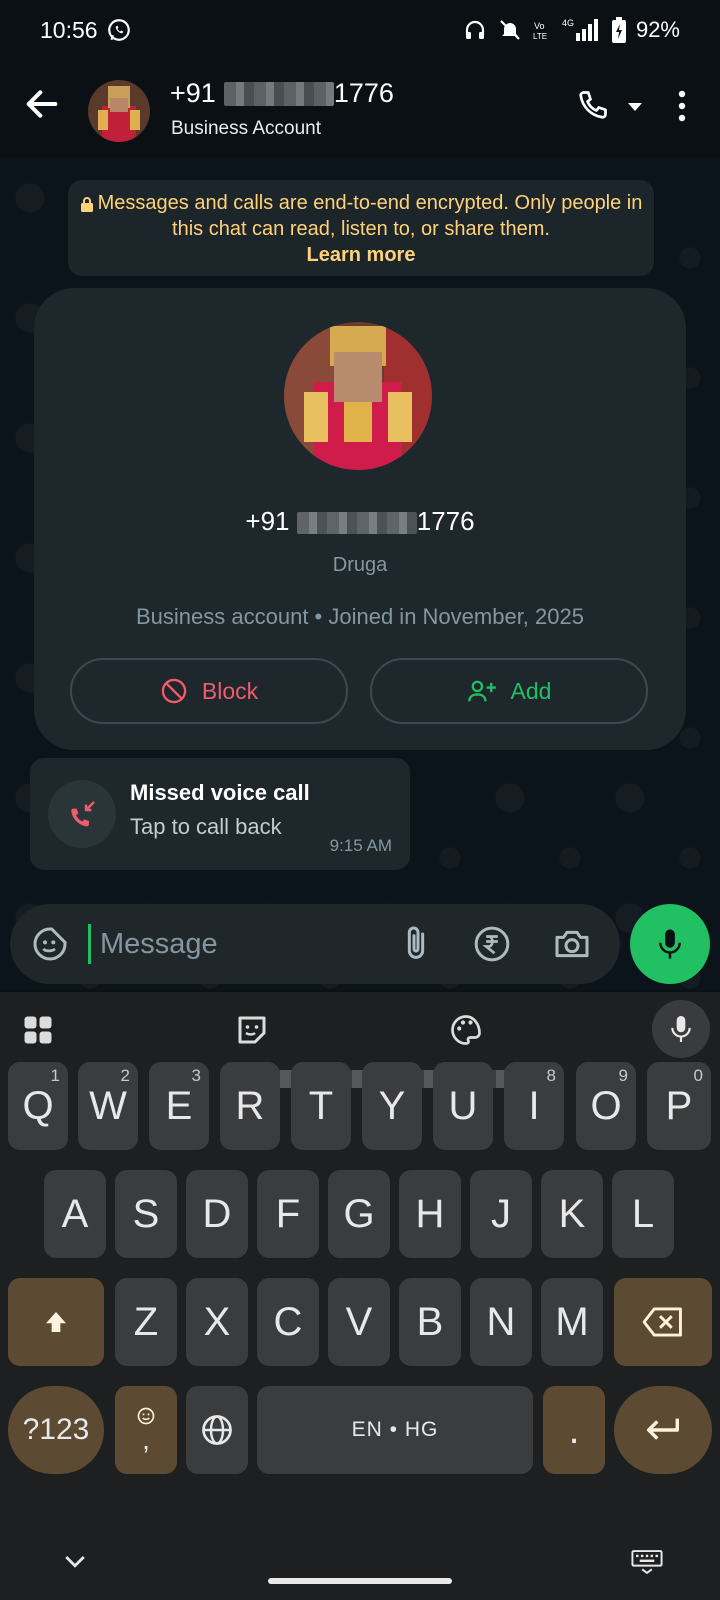 The image size is (720, 1600). What do you see at coordinates (42, 104) in the screenshot?
I see `back-arrow-icon` at bounding box center [42, 104].